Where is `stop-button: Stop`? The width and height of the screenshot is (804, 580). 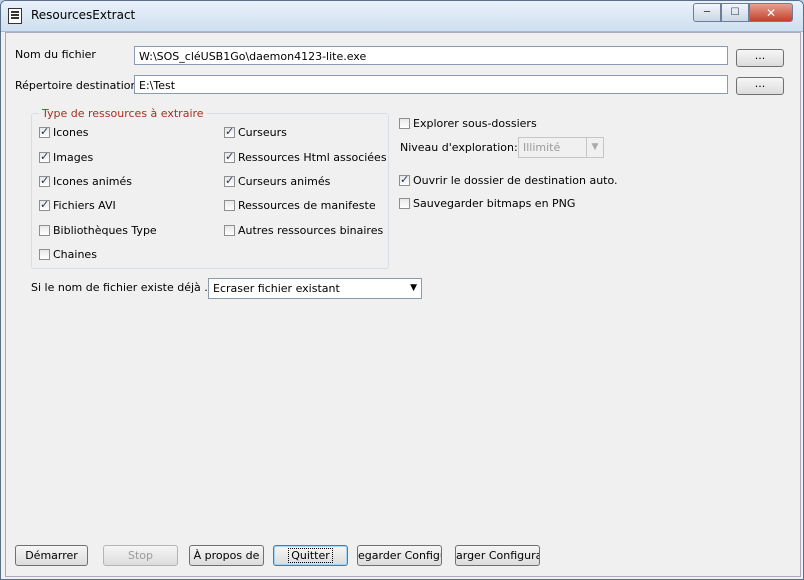 stop-button: Stop is located at coordinates (140, 555).